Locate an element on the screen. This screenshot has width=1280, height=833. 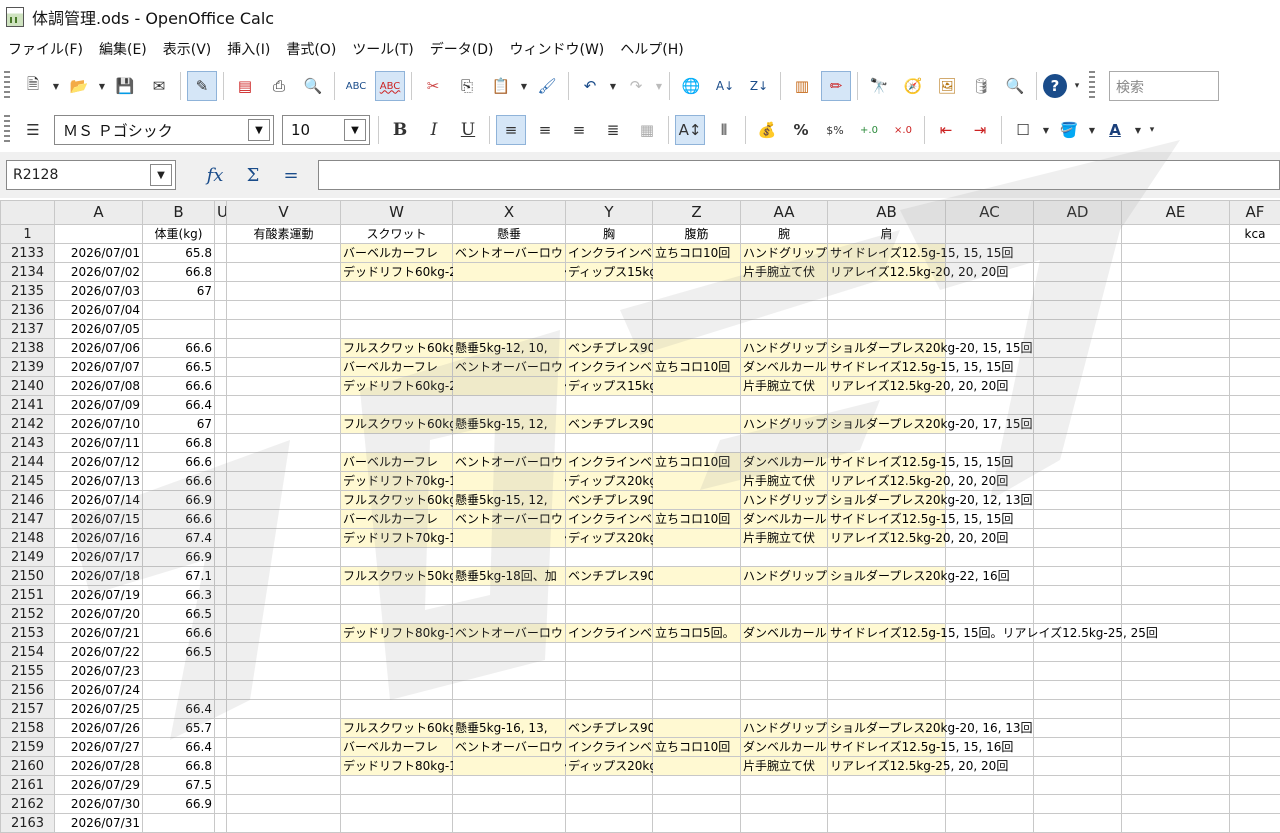
abs-cell: 立ちコロ10回 is located at coordinates (696, 462).